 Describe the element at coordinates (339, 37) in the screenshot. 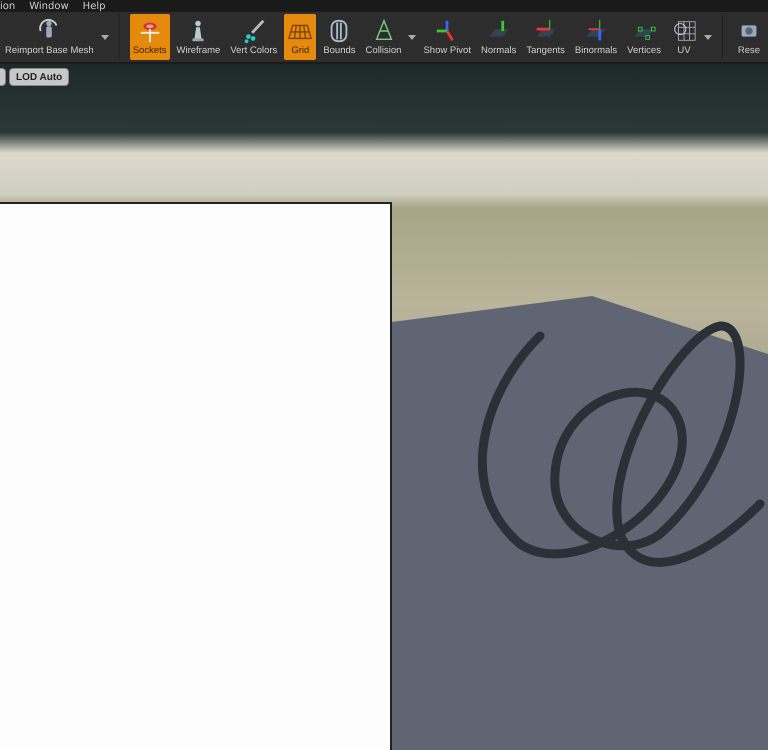

I see `toolbar-button: Bounds` at that location.